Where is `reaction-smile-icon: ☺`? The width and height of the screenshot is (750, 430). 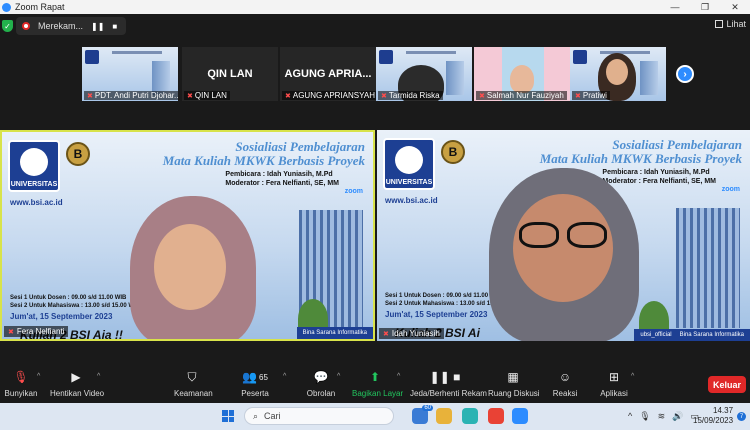 reaction-smile-icon: ☺ is located at coordinates (565, 377).